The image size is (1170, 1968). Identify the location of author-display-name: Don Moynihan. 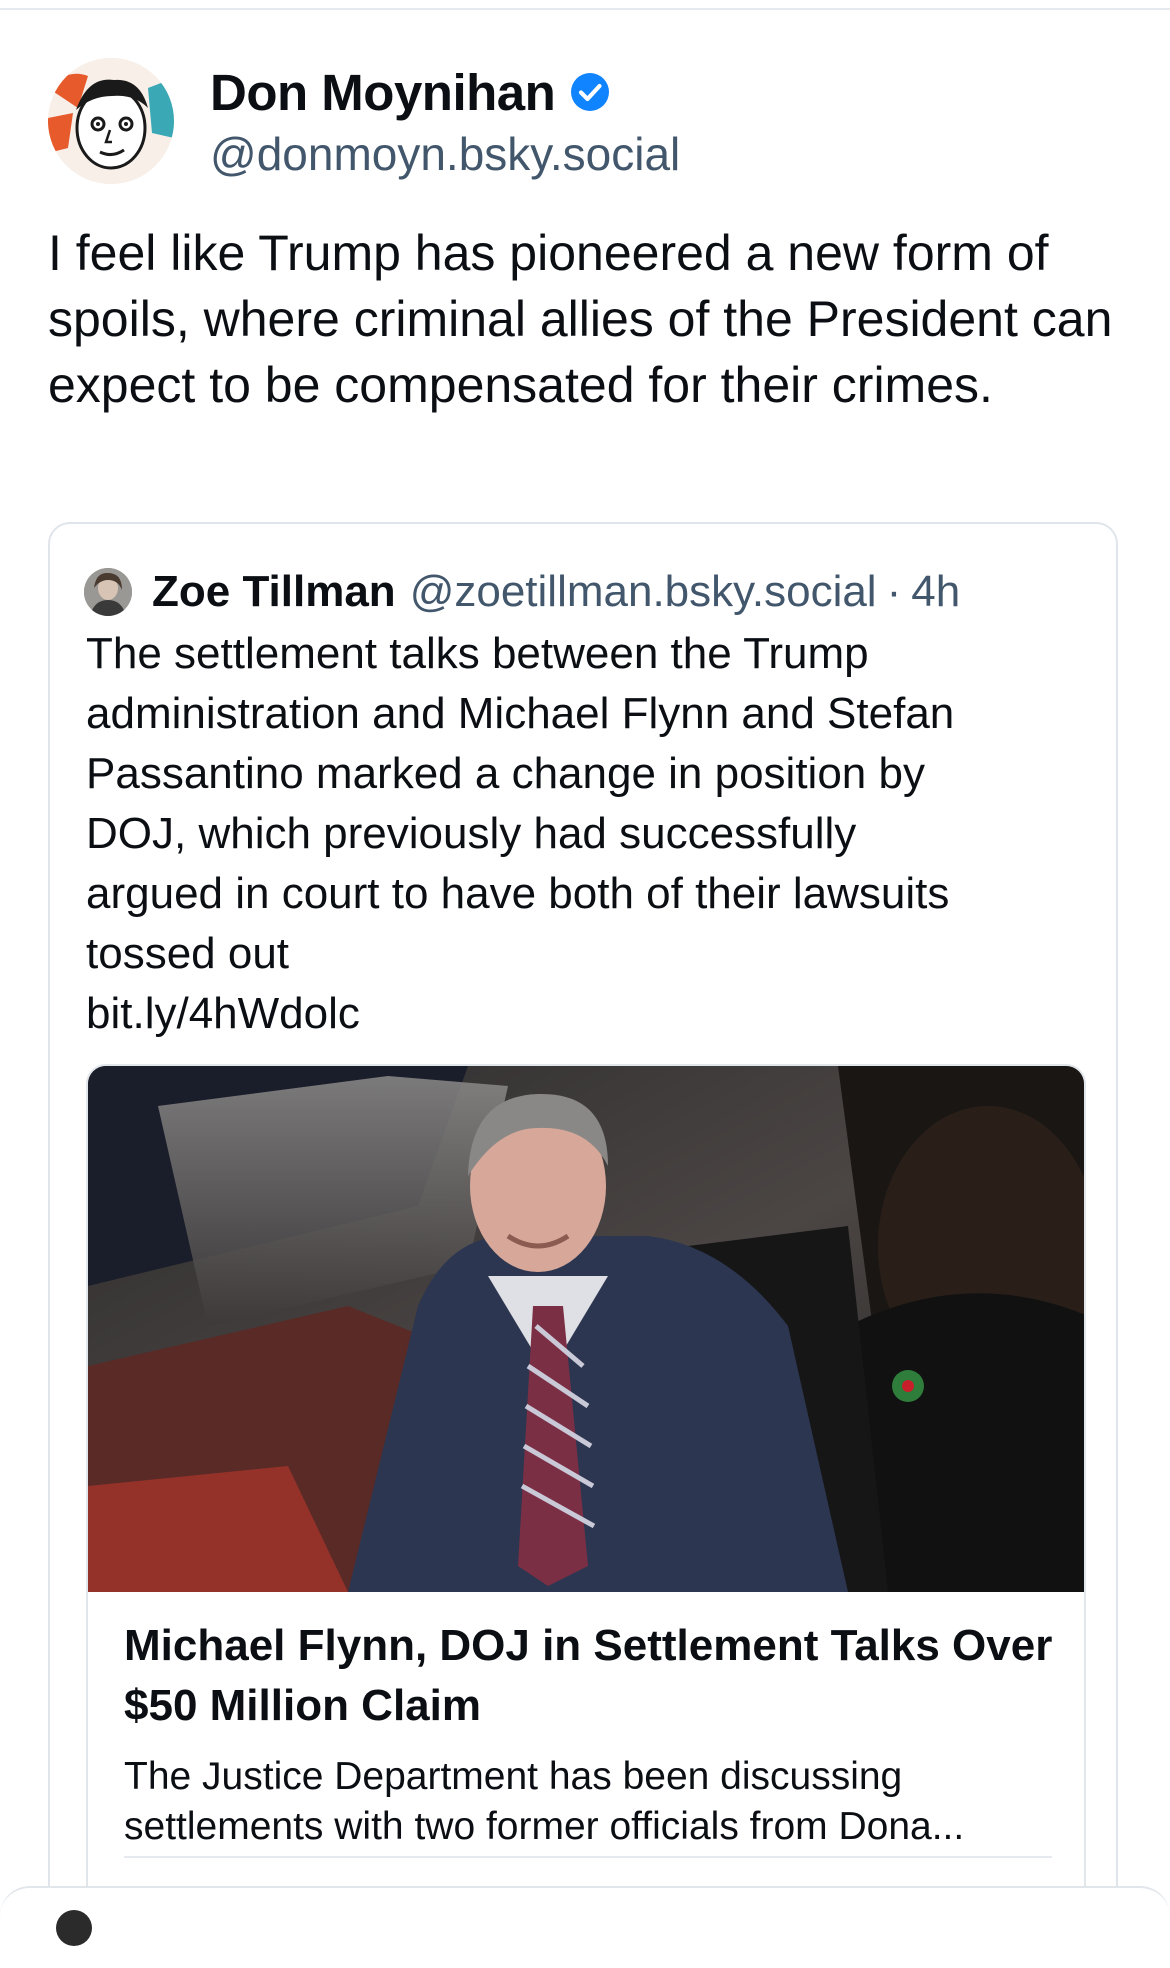
(383, 92).